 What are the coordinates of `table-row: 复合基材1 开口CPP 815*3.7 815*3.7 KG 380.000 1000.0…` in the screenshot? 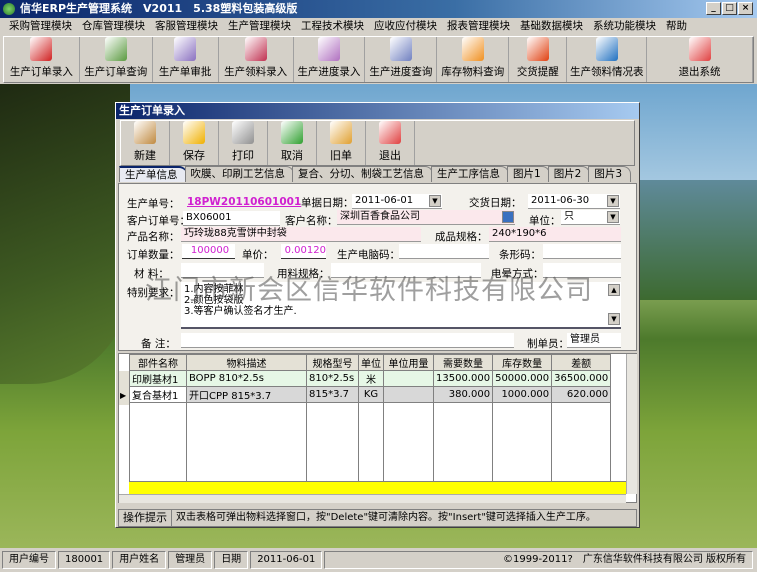 It's located at (370, 394).